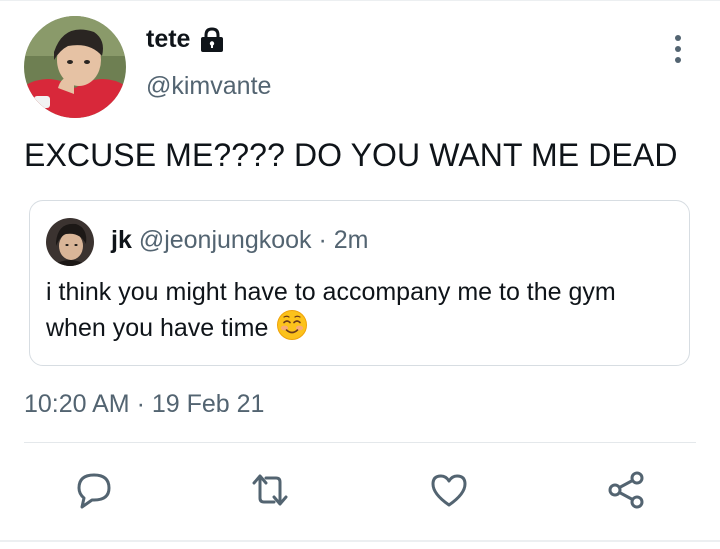 The image size is (720, 549). I want to click on quoted-tweet-header: jk @jeonjungkook · 2m, so click(239, 240).